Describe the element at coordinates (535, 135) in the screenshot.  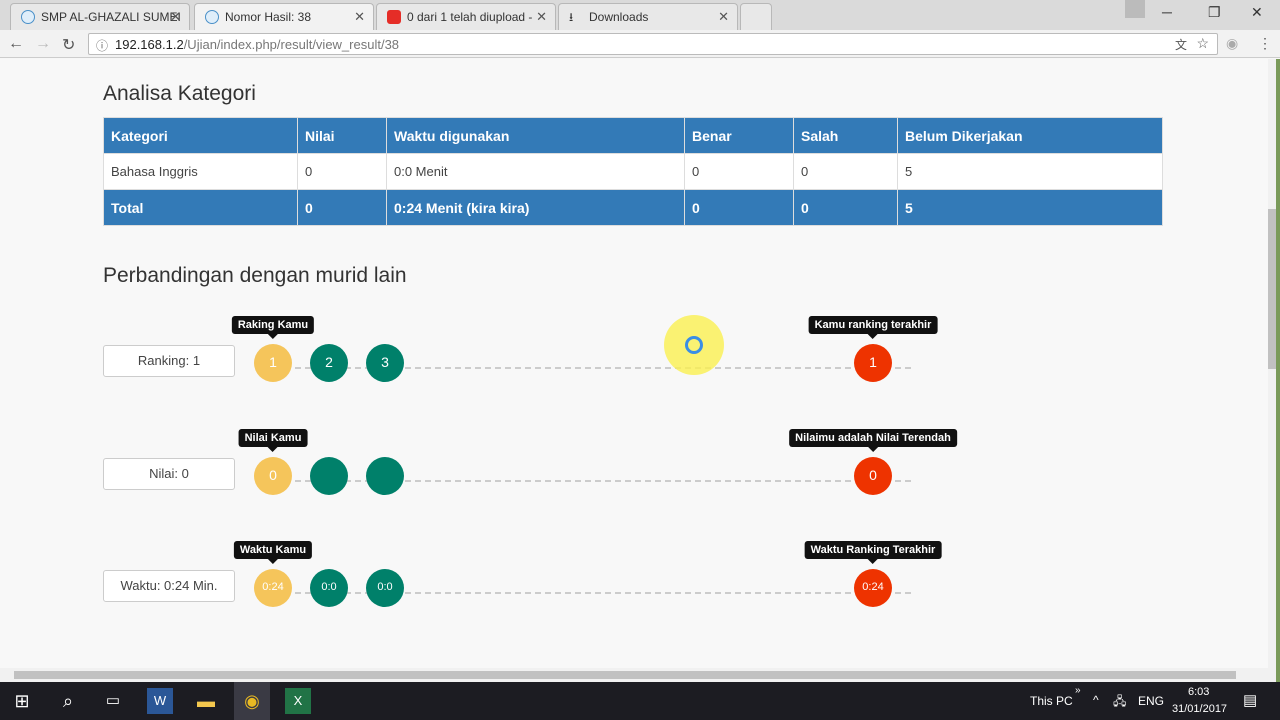
I see `col-waktu: Waktu digunakan` at that location.